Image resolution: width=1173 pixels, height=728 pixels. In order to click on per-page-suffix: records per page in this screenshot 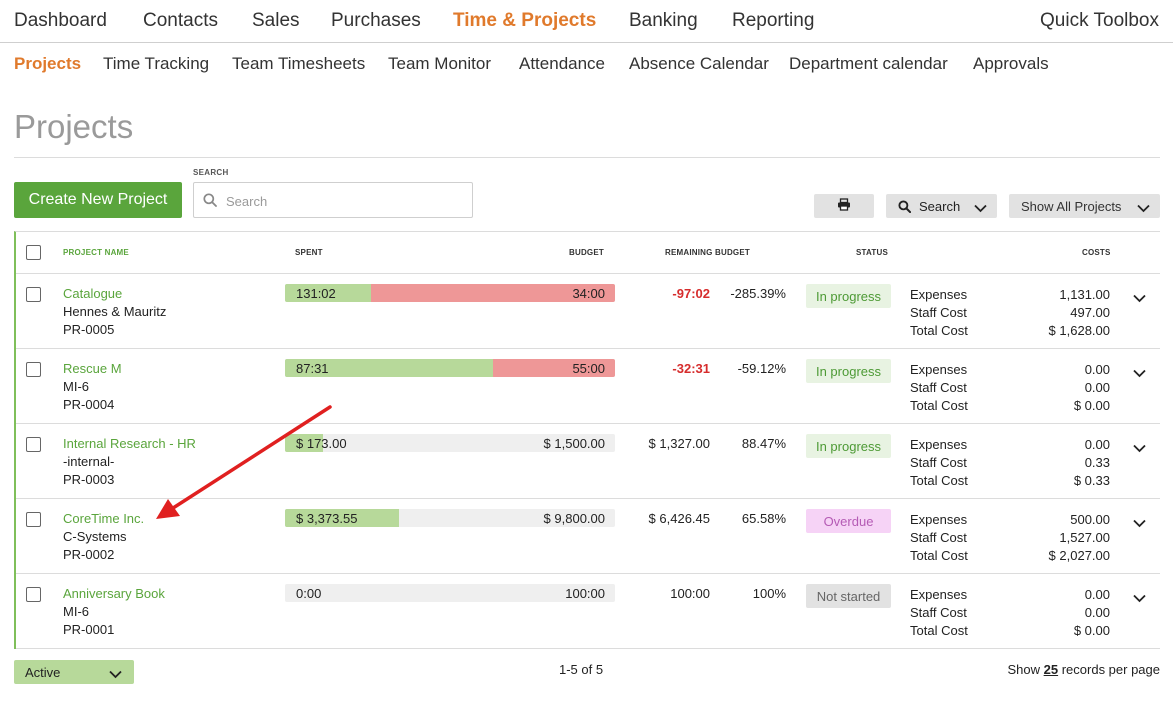, I will do `click(1110, 669)`.